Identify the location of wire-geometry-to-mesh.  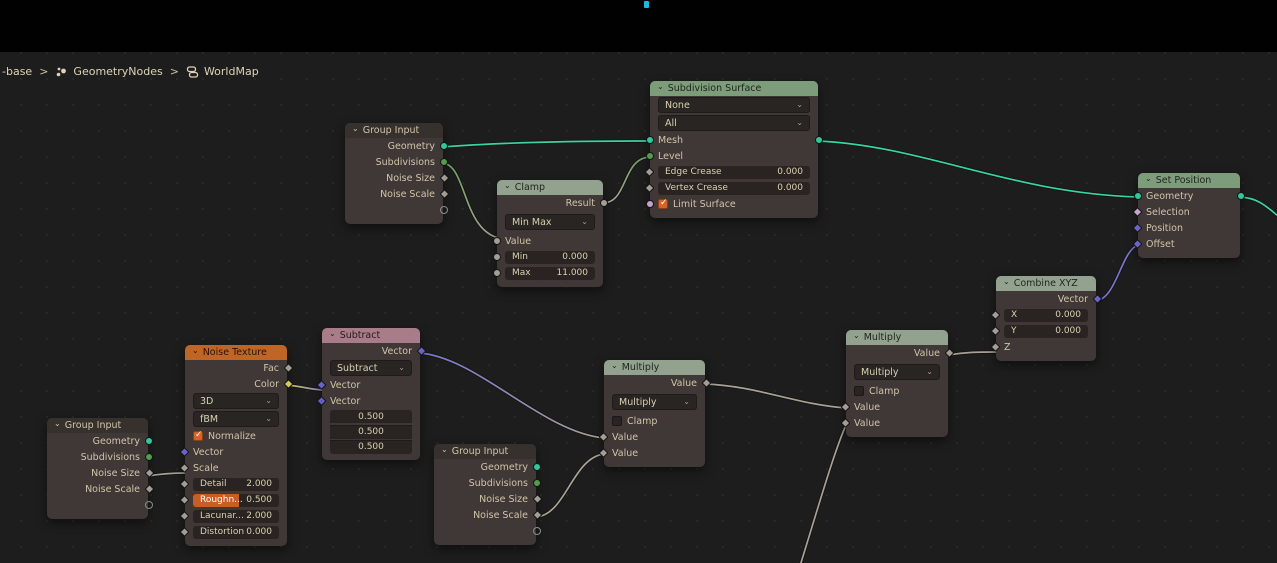
(546, 144).